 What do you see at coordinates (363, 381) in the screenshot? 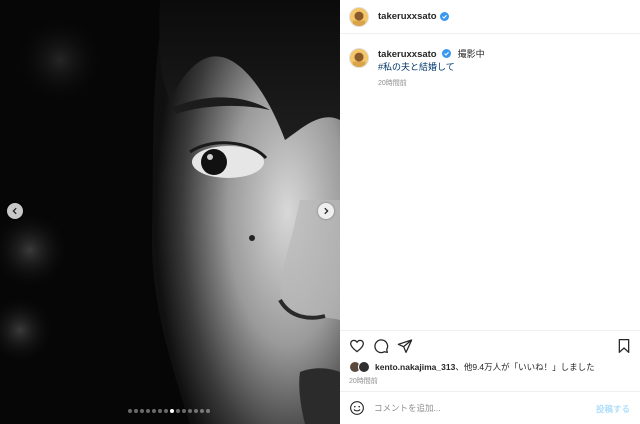
I see `post-time: 20時間前` at bounding box center [363, 381].